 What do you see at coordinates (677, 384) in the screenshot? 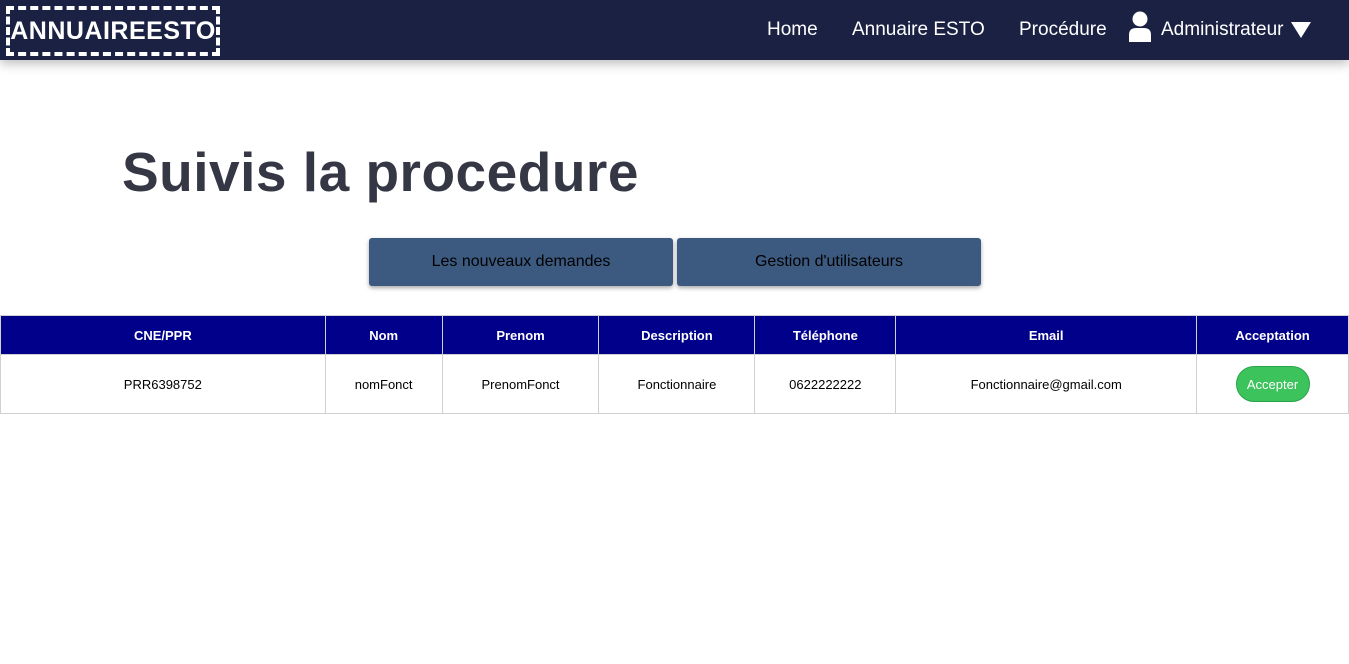
I see `cell-description: Fonctionnaire` at bounding box center [677, 384].